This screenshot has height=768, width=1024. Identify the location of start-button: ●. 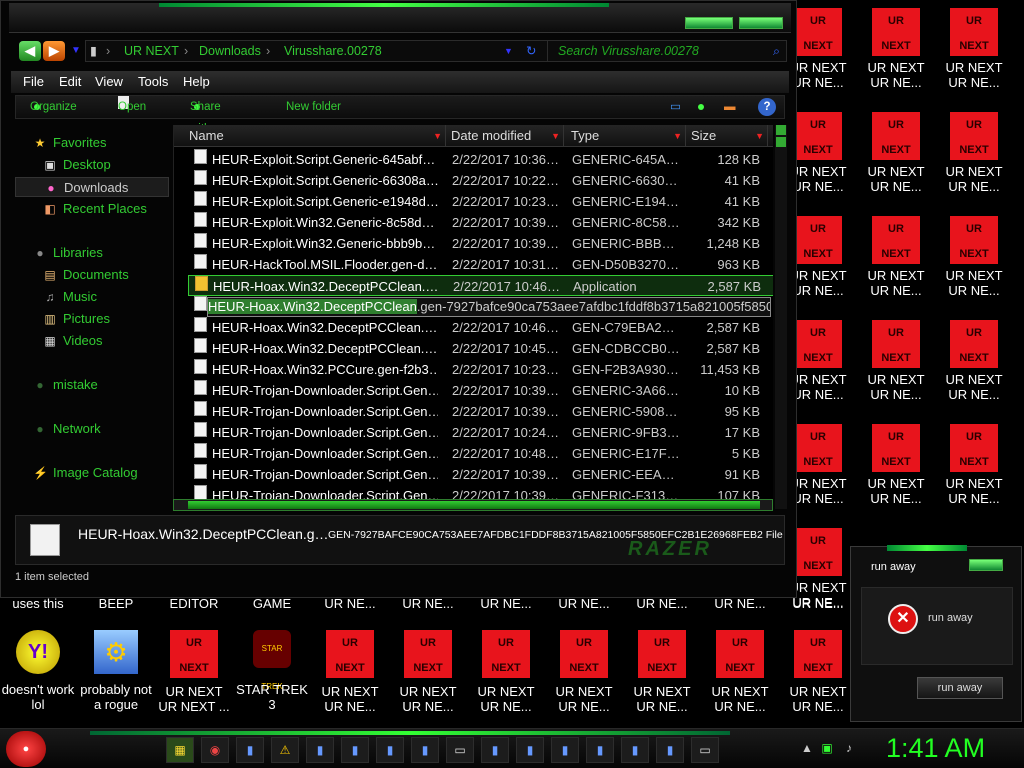
(26, 749).